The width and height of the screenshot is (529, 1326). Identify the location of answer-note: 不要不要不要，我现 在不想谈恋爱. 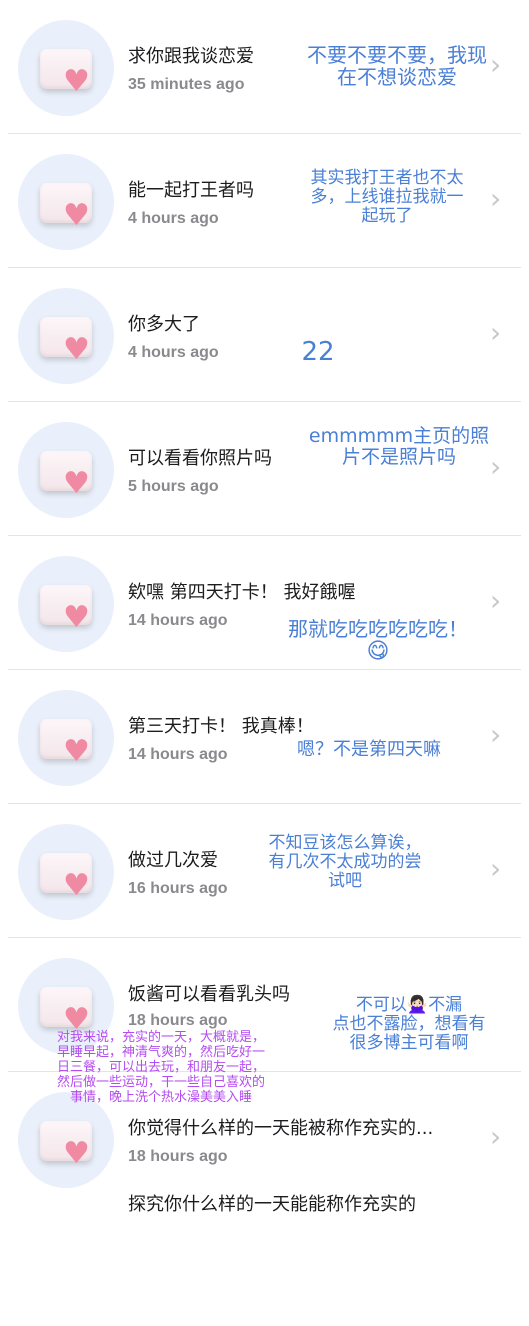
(397, 66).